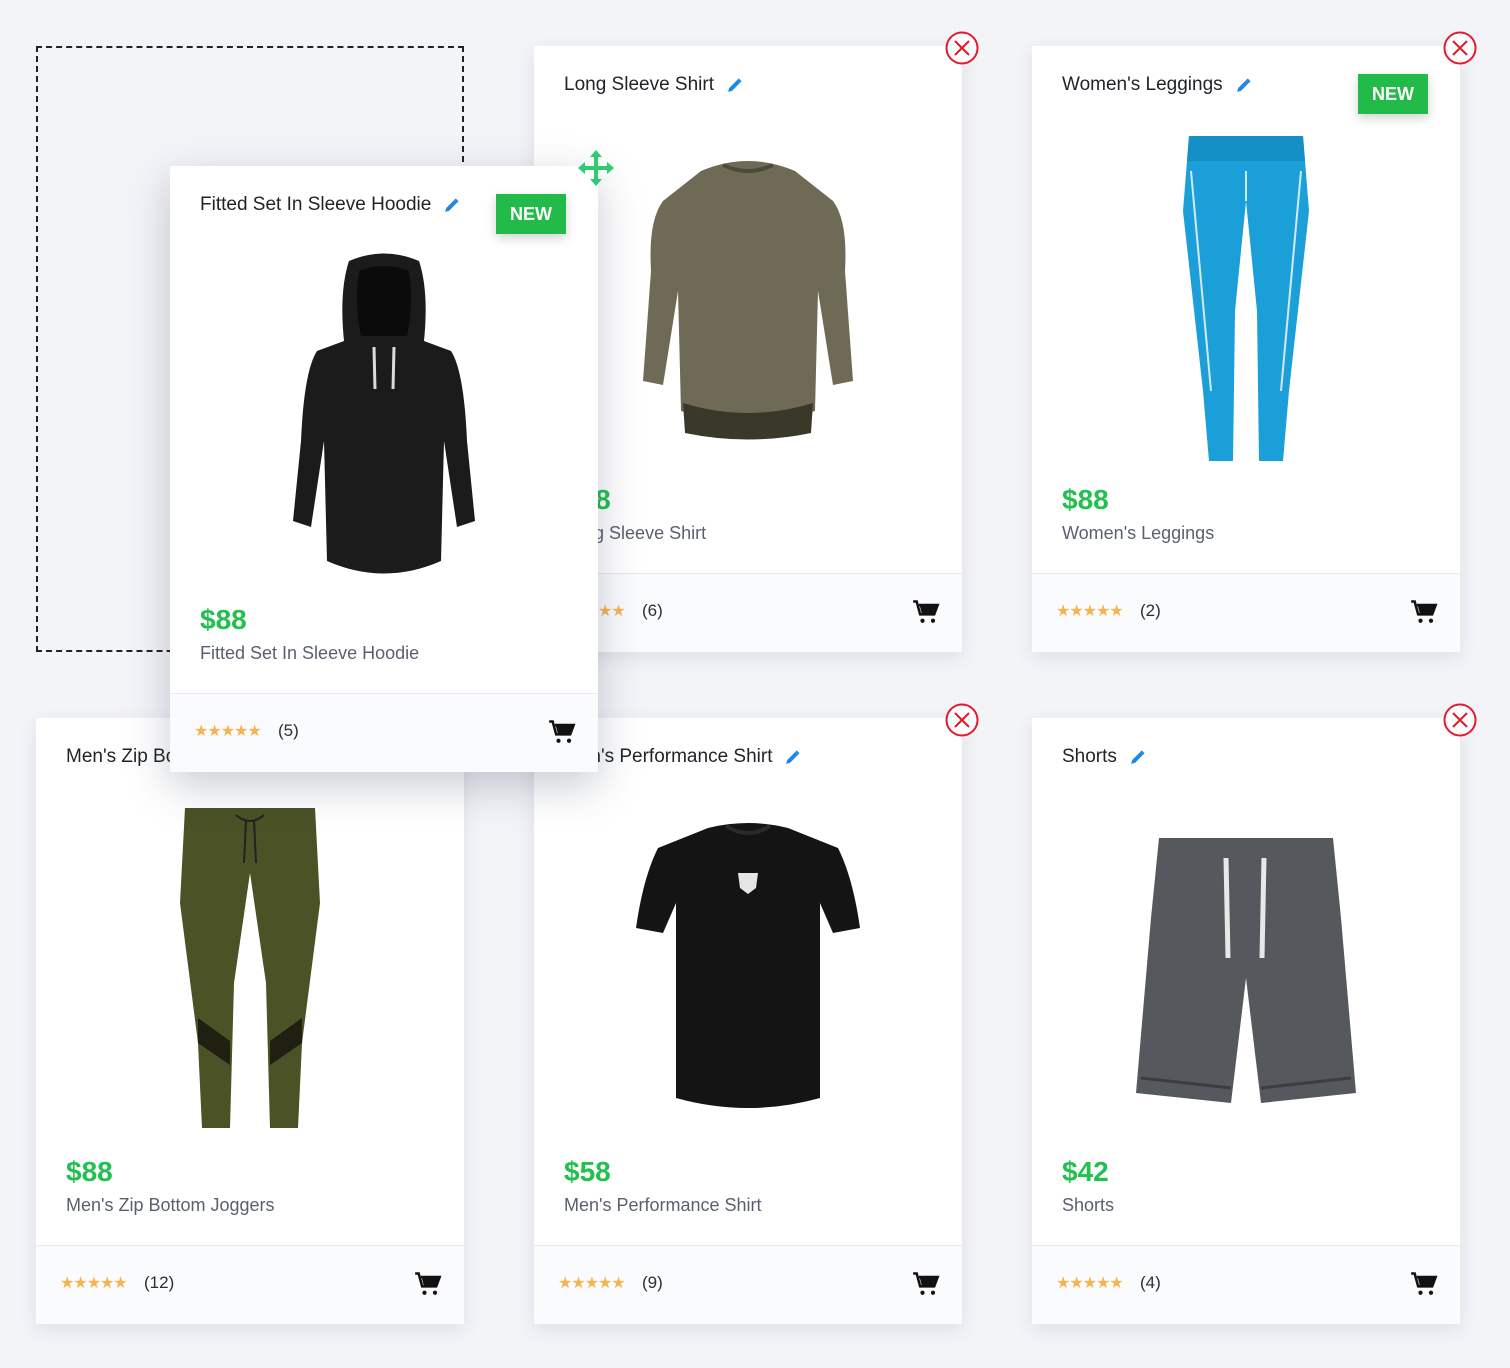 The image size is (1510, 1368). What do you see at coordinates (1150, 610) in the screenshot?
I see `review-count: (2)` at bounding box center [1150, 610].